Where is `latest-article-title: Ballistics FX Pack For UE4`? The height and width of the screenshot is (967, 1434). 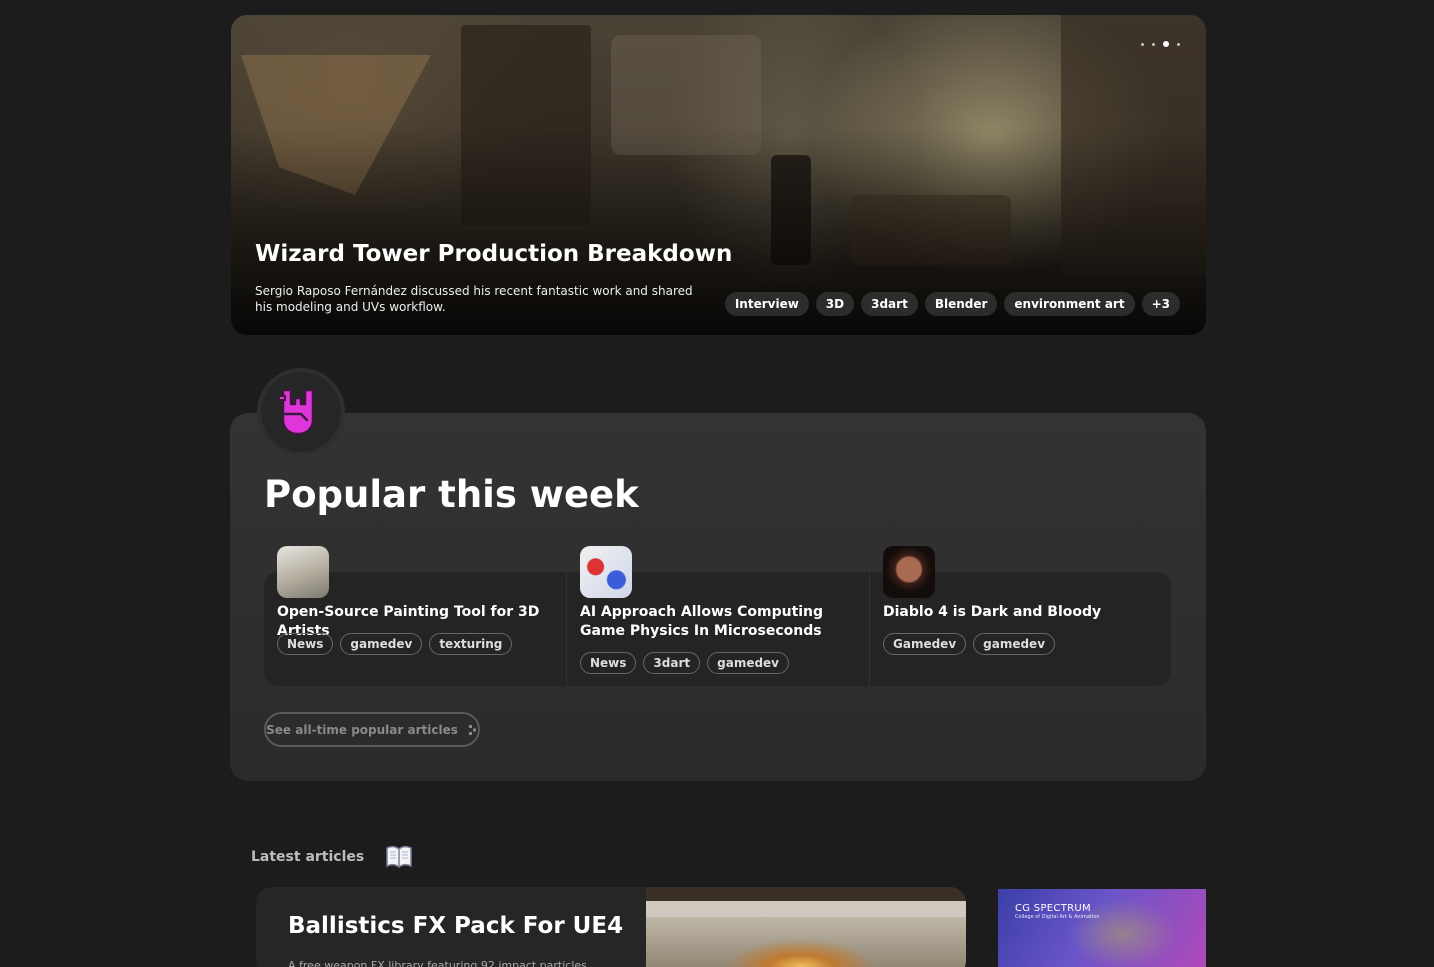
latest-article-title: Ballistics FX Pack For UE4 is located at coordinates (455, 926).